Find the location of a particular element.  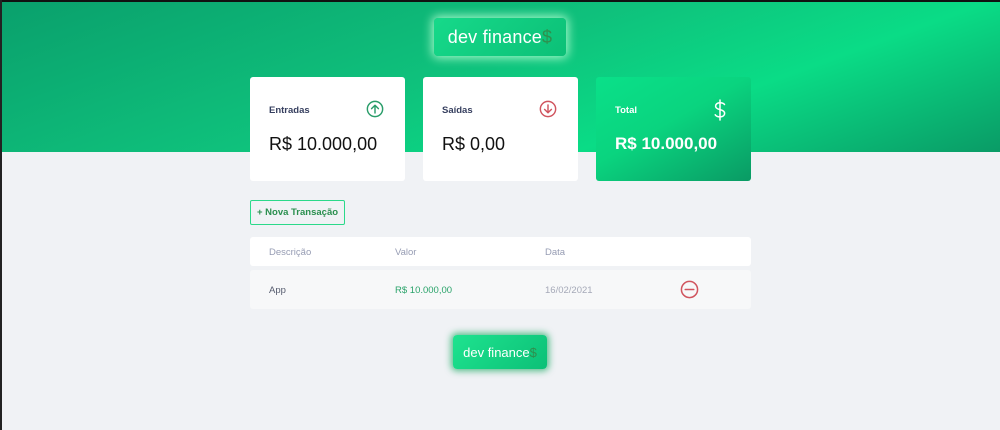

row-value: R$ 10.000,00 is located at coordinates (424, 290).